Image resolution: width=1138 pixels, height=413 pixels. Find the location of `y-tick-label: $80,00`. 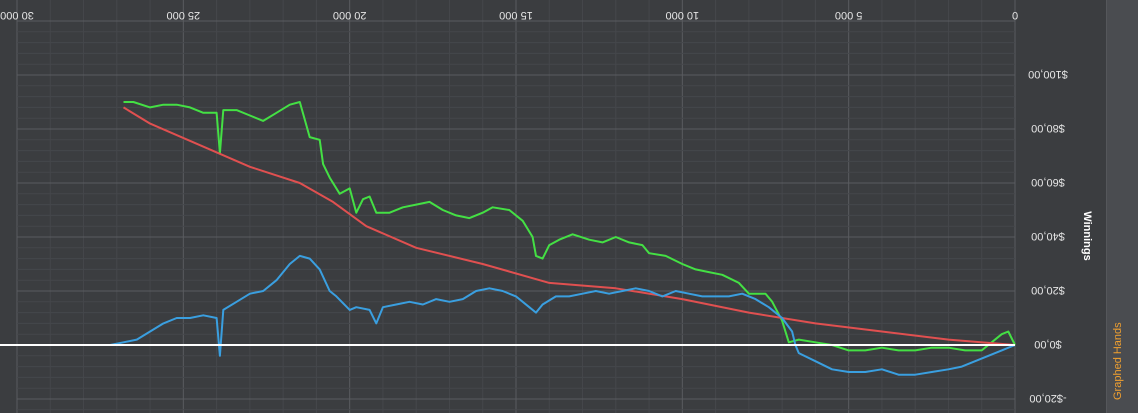

y-tick-label: $80,00 is located at coordinates (1048, 128).